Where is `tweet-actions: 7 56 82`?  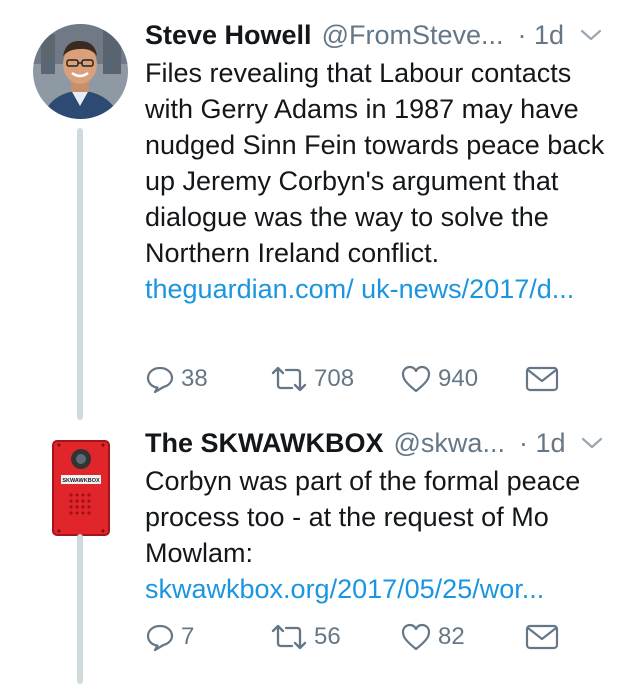 tweet-actions: 7 56 82 is located at coordinates (352, 637).